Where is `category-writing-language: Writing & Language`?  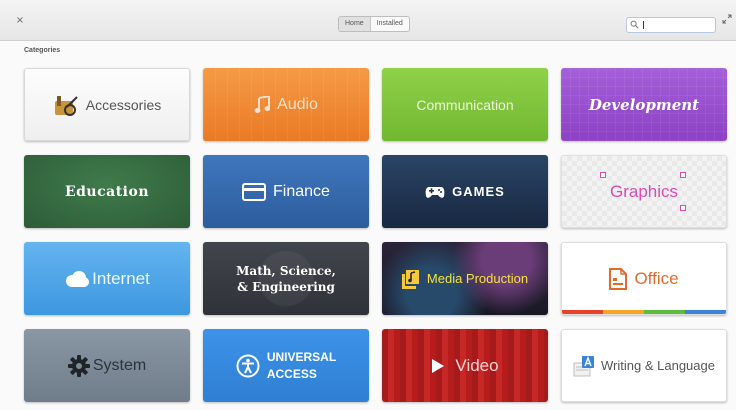 category-writing-language: Writing & Language is located at coordinates (644, 365).